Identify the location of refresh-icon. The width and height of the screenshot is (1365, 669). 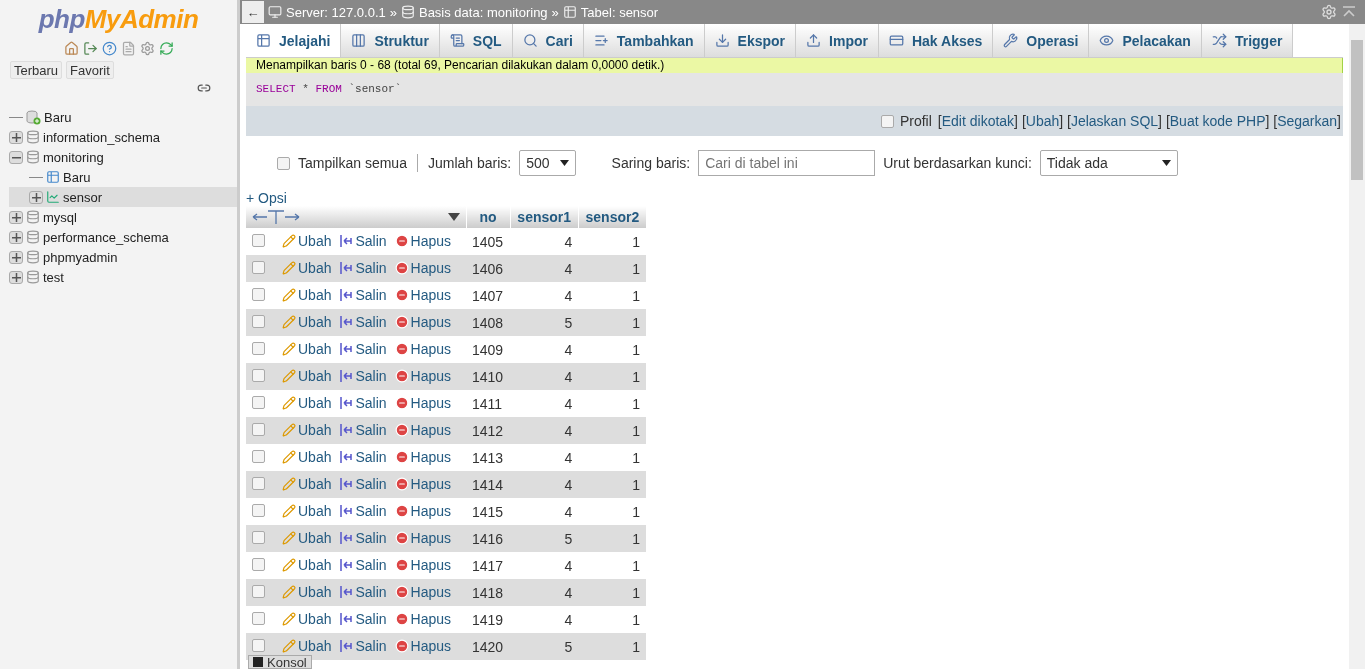
(166, 48).